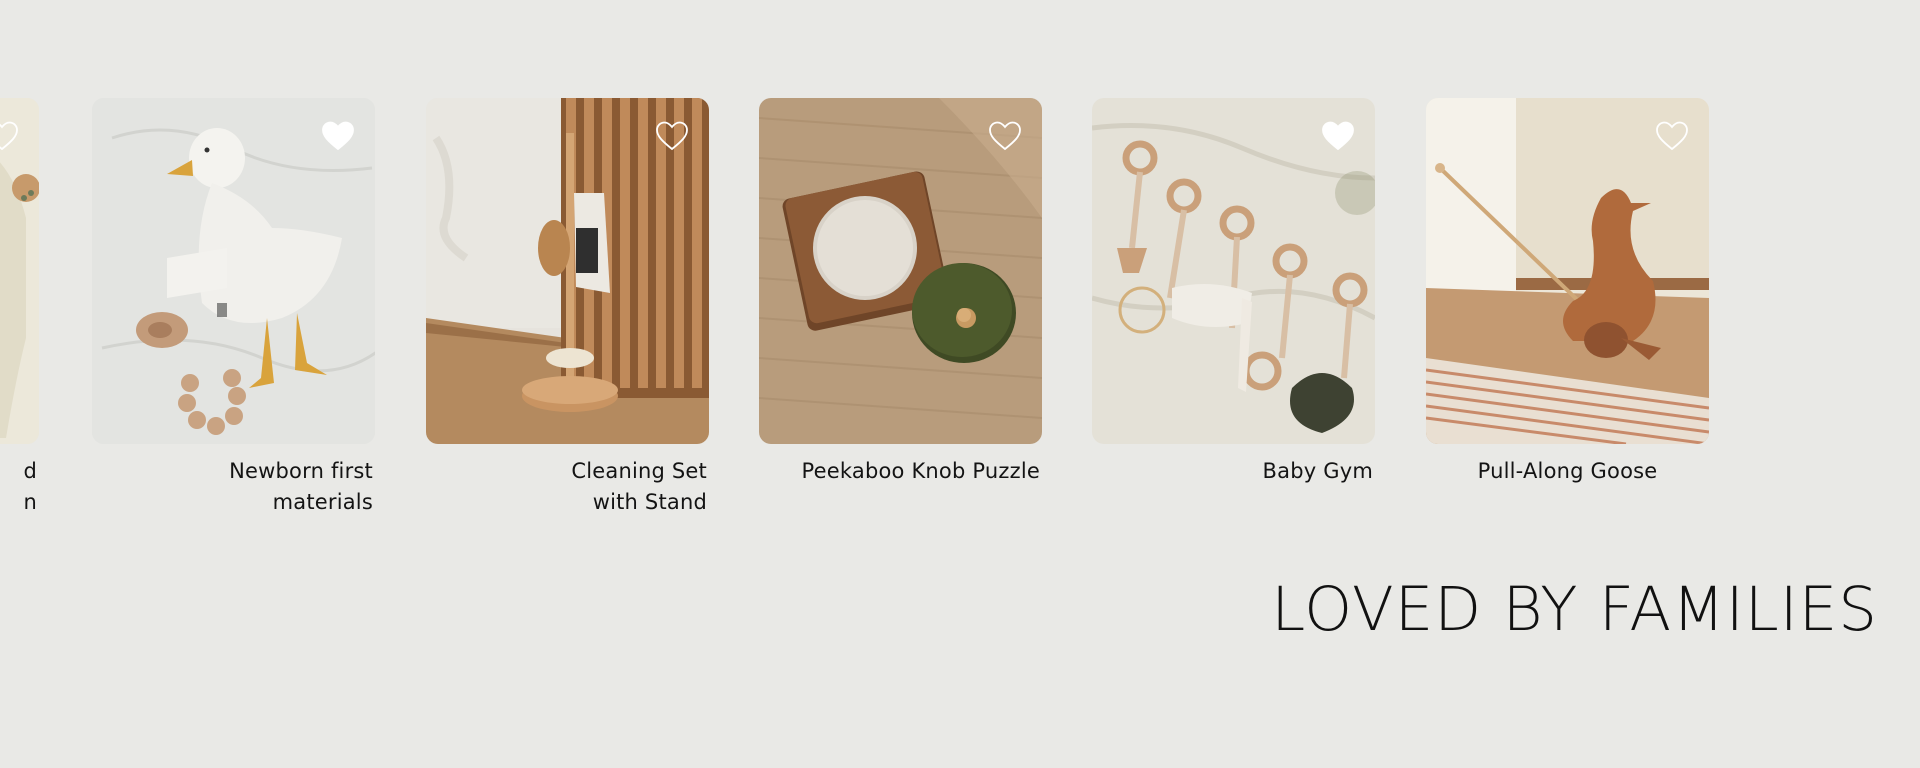 This screenshot has height=768, width=1920. I want to click on product-card: d n, so click(19, 308).